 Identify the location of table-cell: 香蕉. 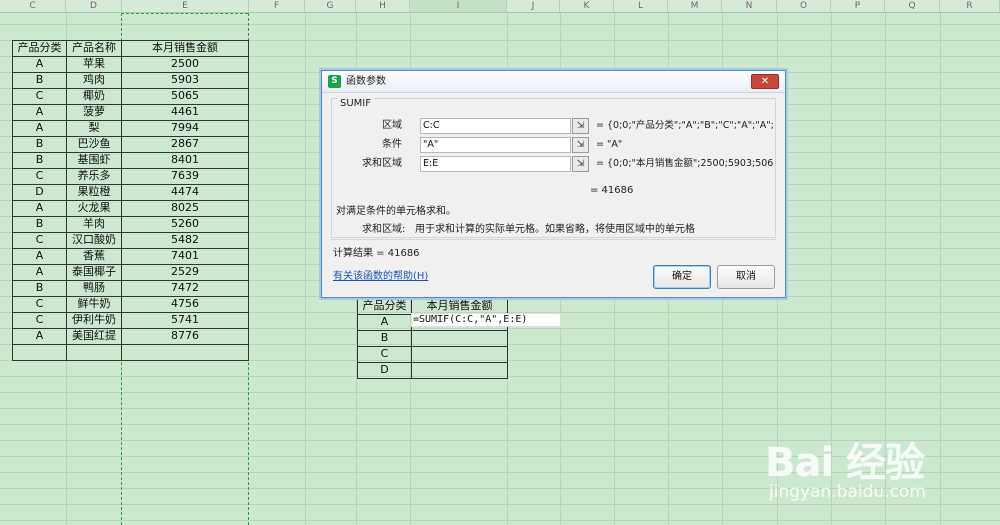
(94, 256).